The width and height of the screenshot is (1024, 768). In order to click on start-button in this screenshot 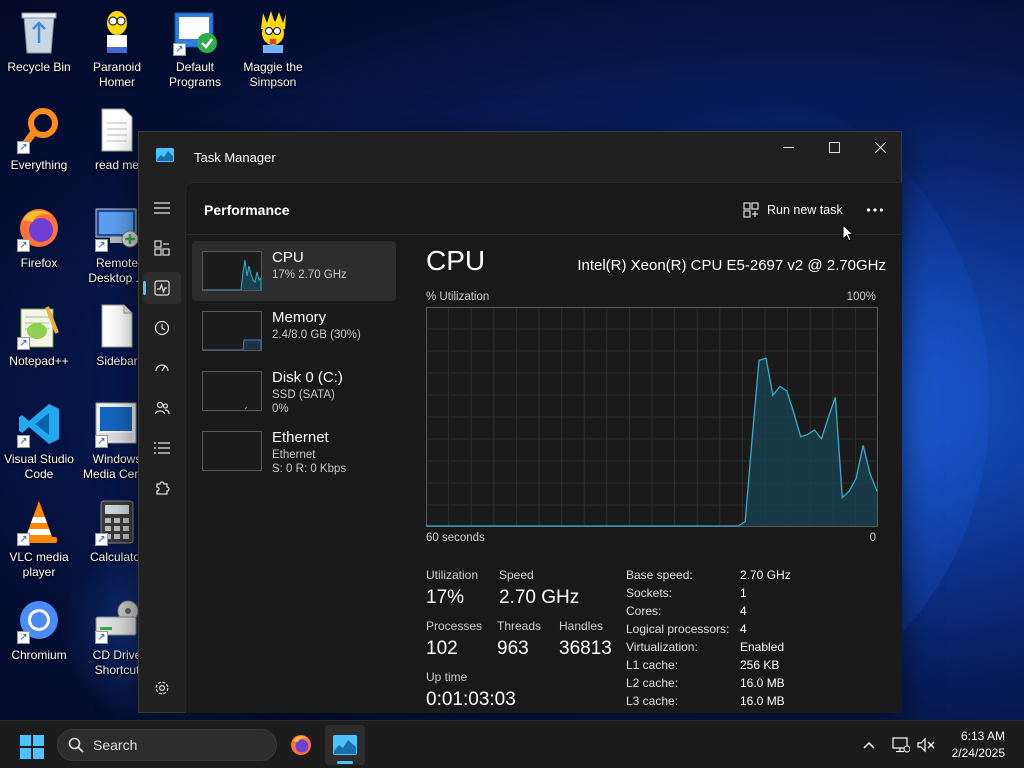, I will do `click(32, 747)`.